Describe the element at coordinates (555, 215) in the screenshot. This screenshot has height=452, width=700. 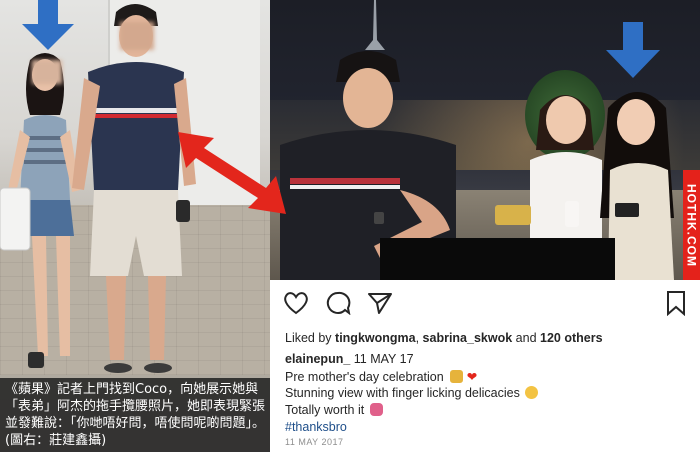
I see `table-items` at that location.